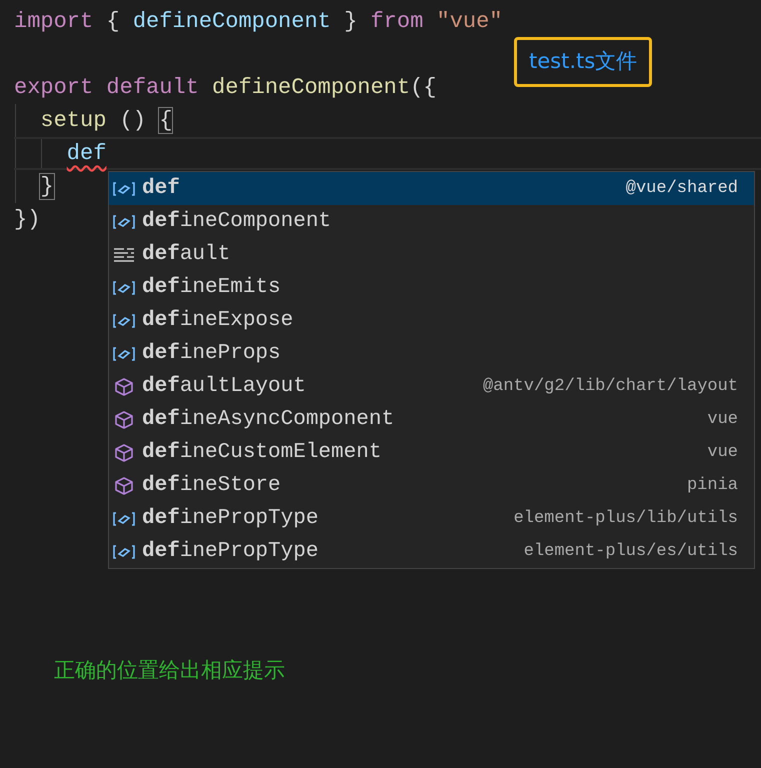 This screenshot has width=761, height=768. I want to click on code-token: default, so click(152, 87).